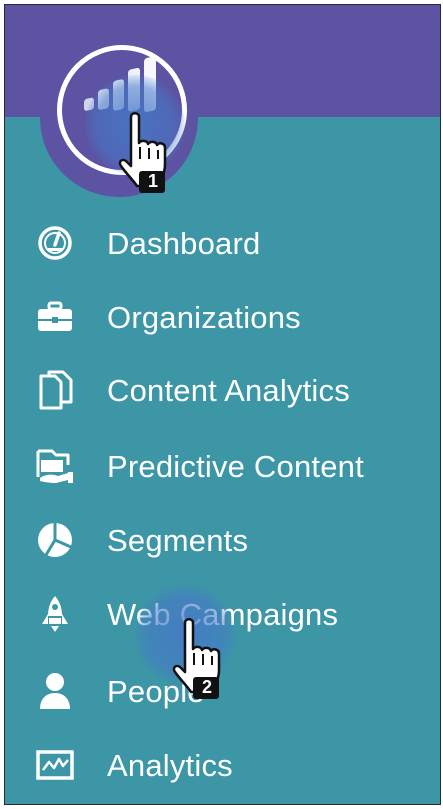 This screenshot has width=443, height=809. I want to click on sidebar-item-label: Content Analytics, so click(228, 390).